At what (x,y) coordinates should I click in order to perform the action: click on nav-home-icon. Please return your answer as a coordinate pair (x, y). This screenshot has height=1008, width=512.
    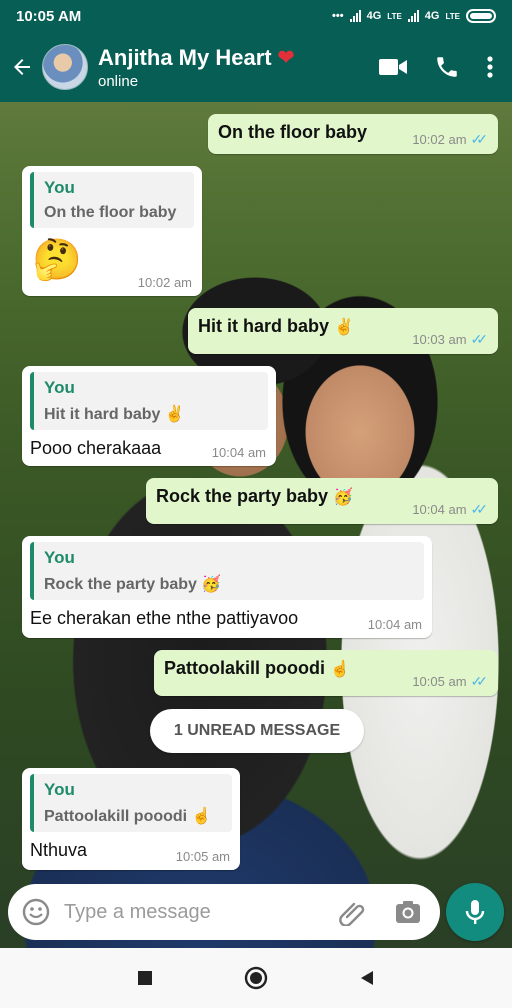
    Looking at the image, I should click on (256, 978).